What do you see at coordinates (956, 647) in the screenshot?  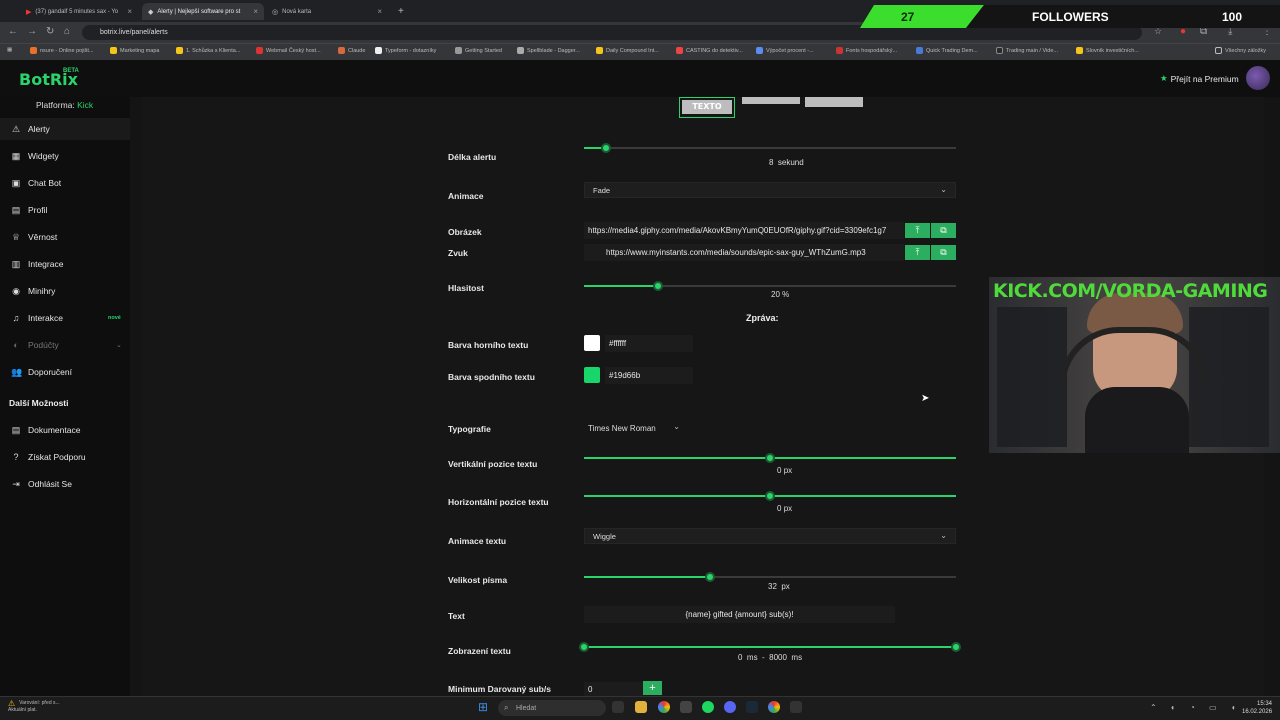 I see `range-end-handle` at bounding box center [956, 647].